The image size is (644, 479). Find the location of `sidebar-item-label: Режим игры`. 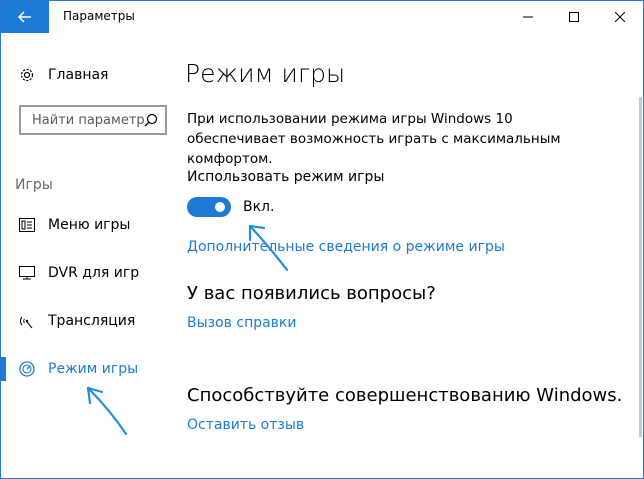

sidebar-item-label: Режим игры is located at coordinates (93, 369).